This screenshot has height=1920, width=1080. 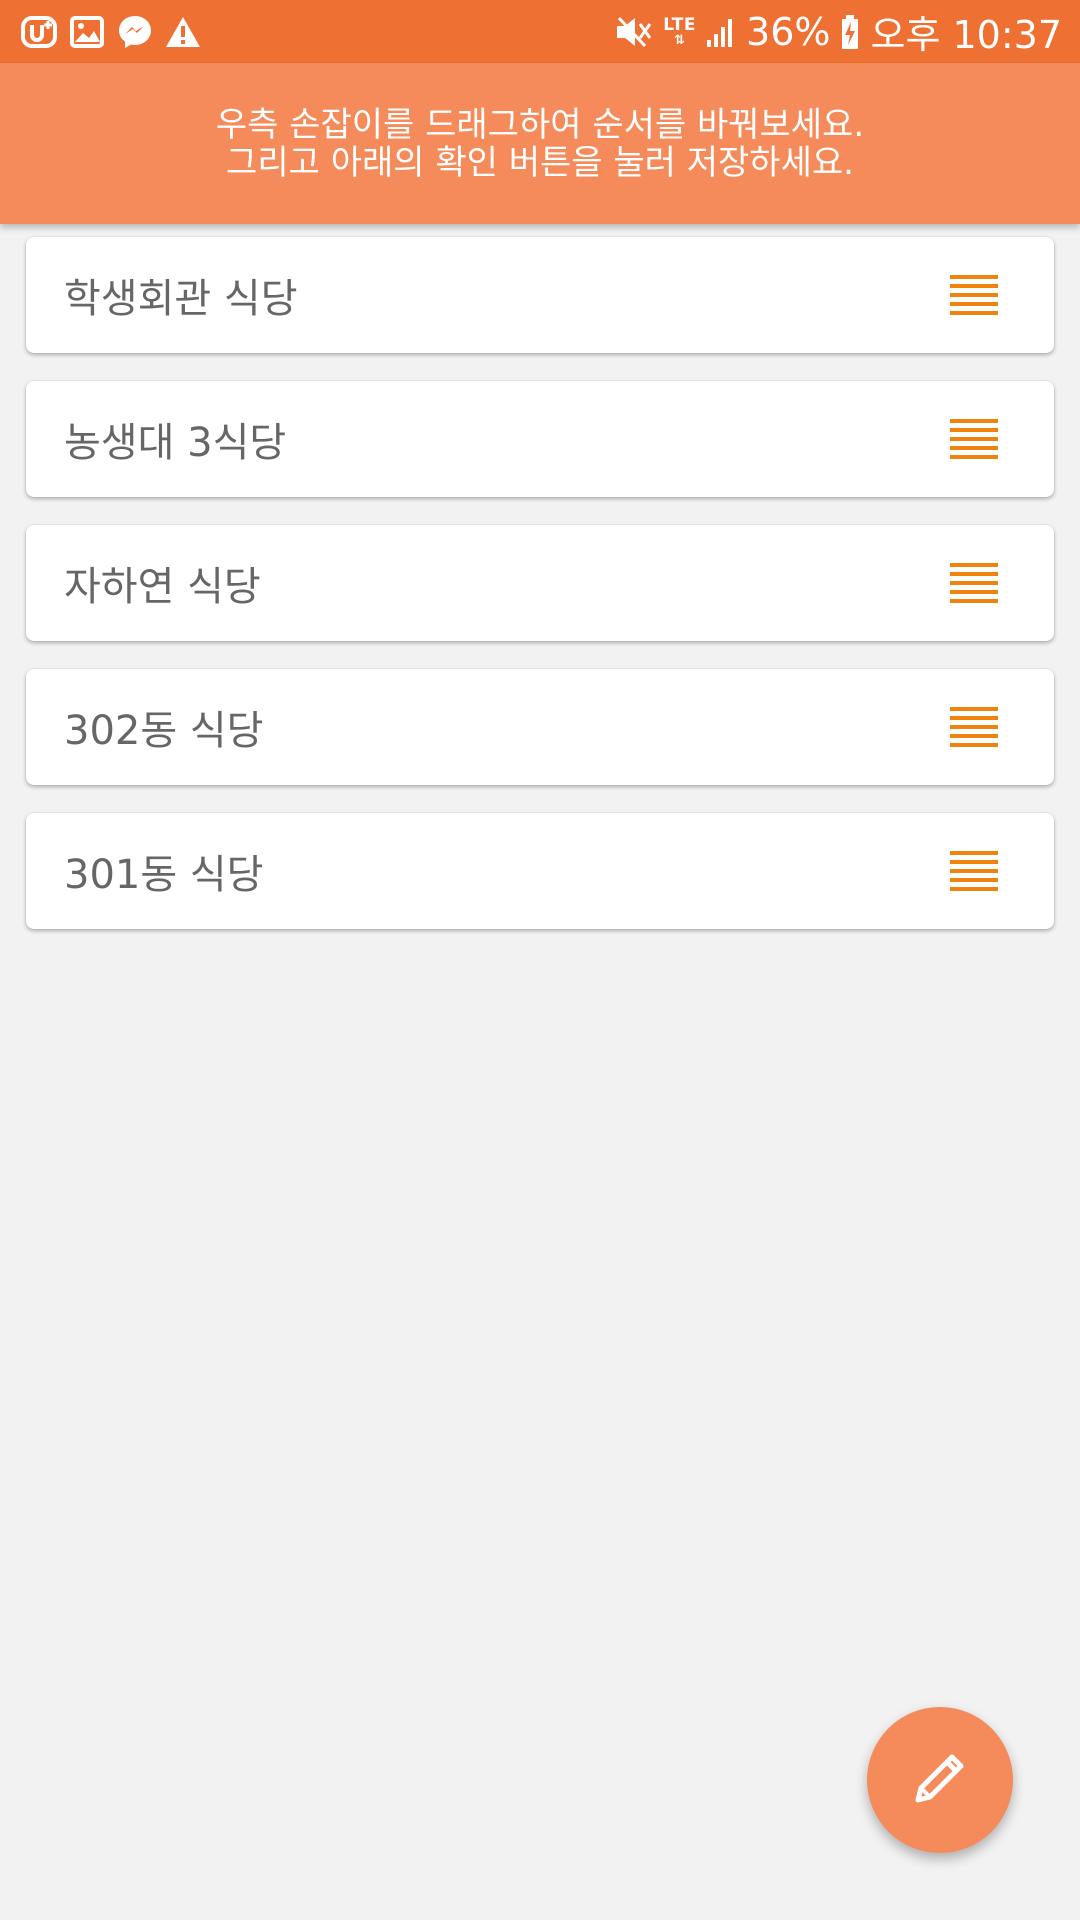 I want to click on lte-icon: LTE ⇅, so click(x=680, y=31).